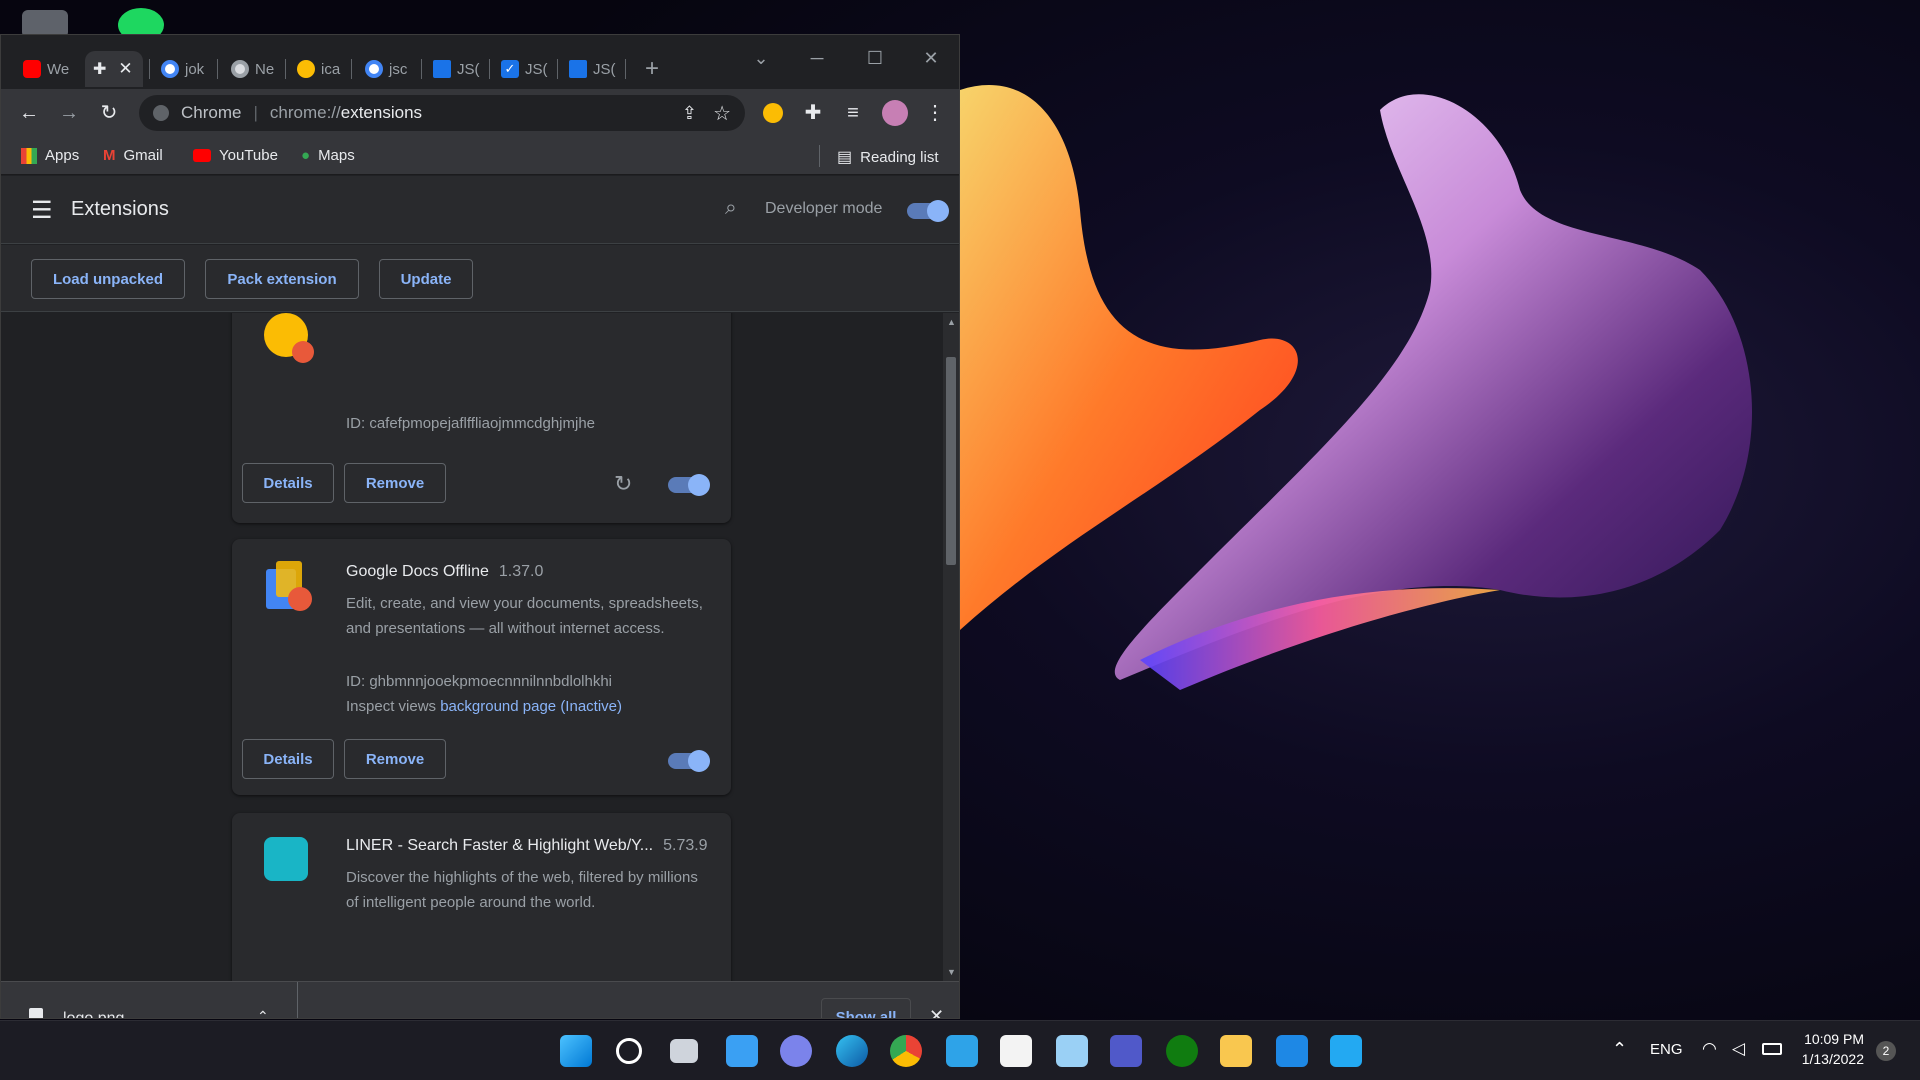  Describe the element at coordinates (108, 279) in the screenshot. I see `load-unpacked-button: Load unpacked` at that location.